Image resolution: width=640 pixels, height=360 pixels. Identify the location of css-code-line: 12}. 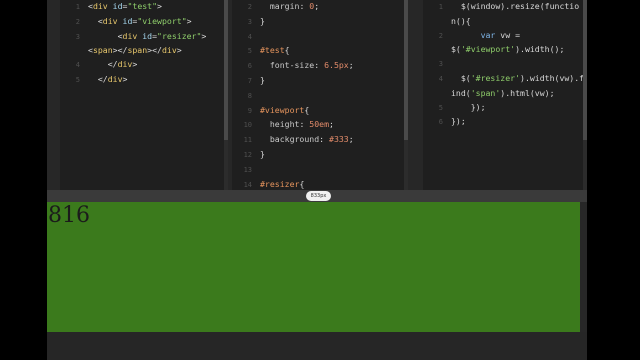
(317, 155).